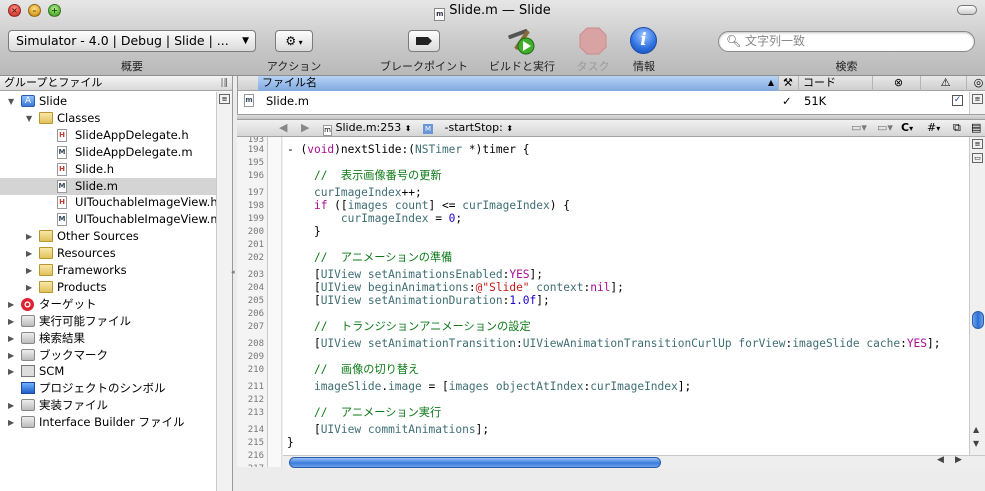  Describe the element at coordinates (287, 101) in the screenshot. I see `file-name-cell: Slide.m` at that location.